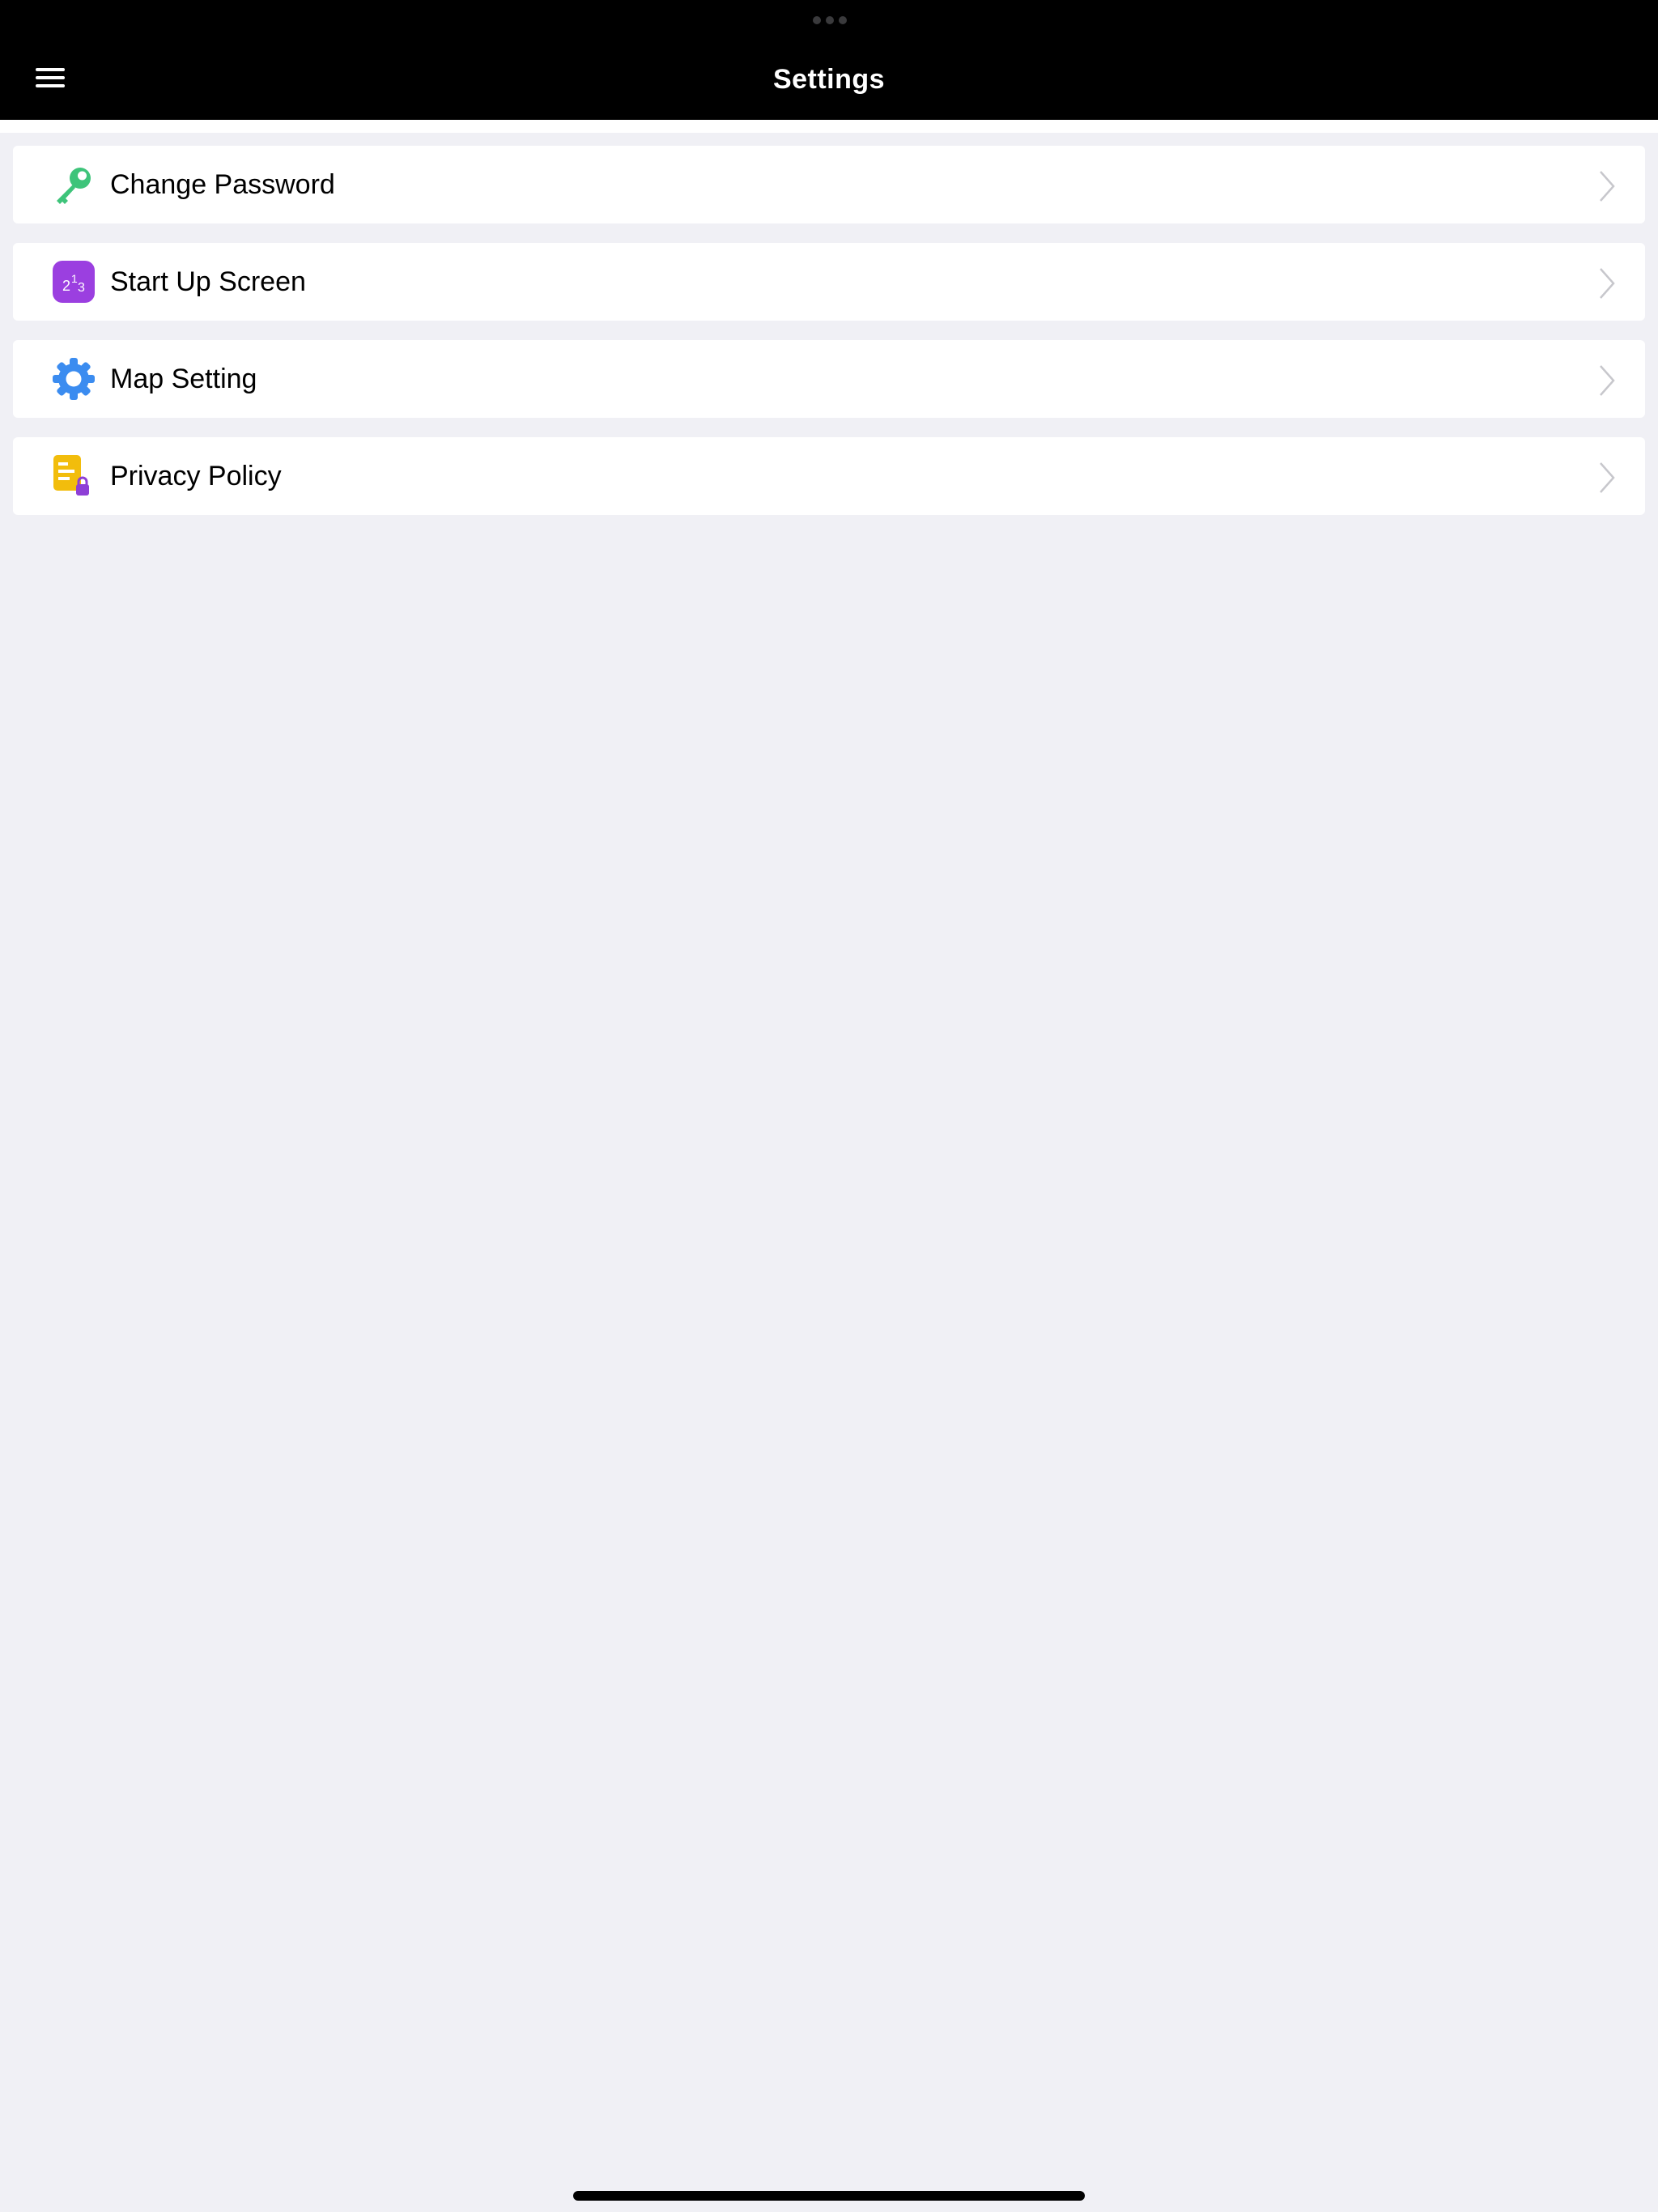 This screenshot has height=2212, width=1658. I want to click on startup-number-icon: 2 1 3, so click(74, 282).